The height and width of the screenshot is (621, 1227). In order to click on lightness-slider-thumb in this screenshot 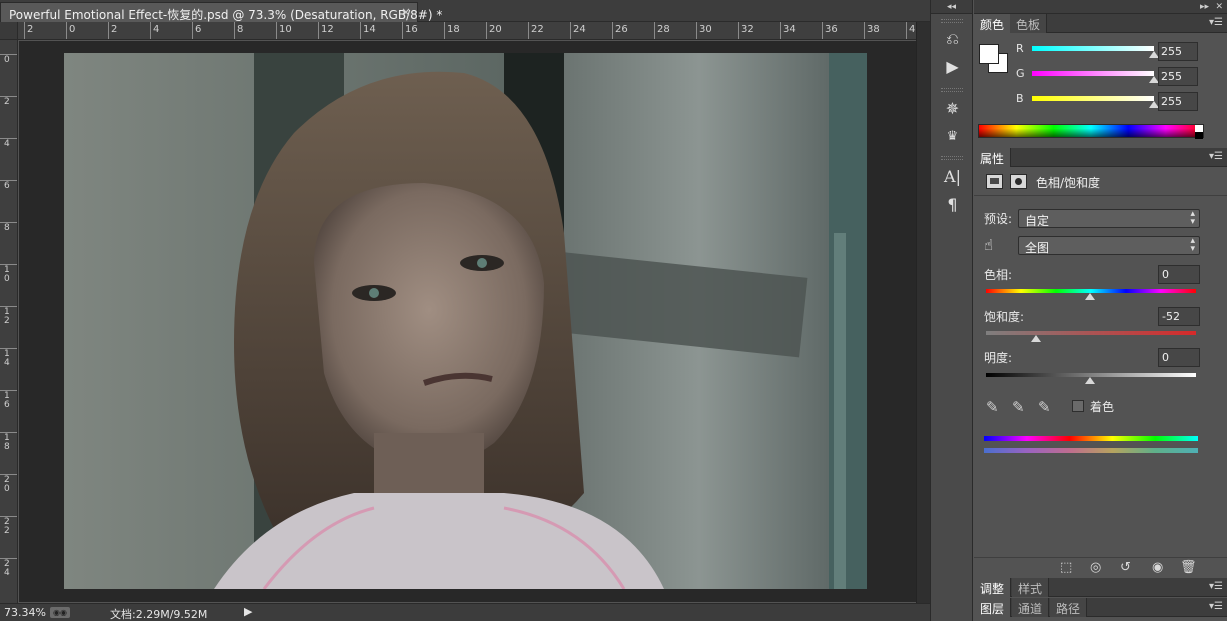, I will do `click(1090, 380)`.